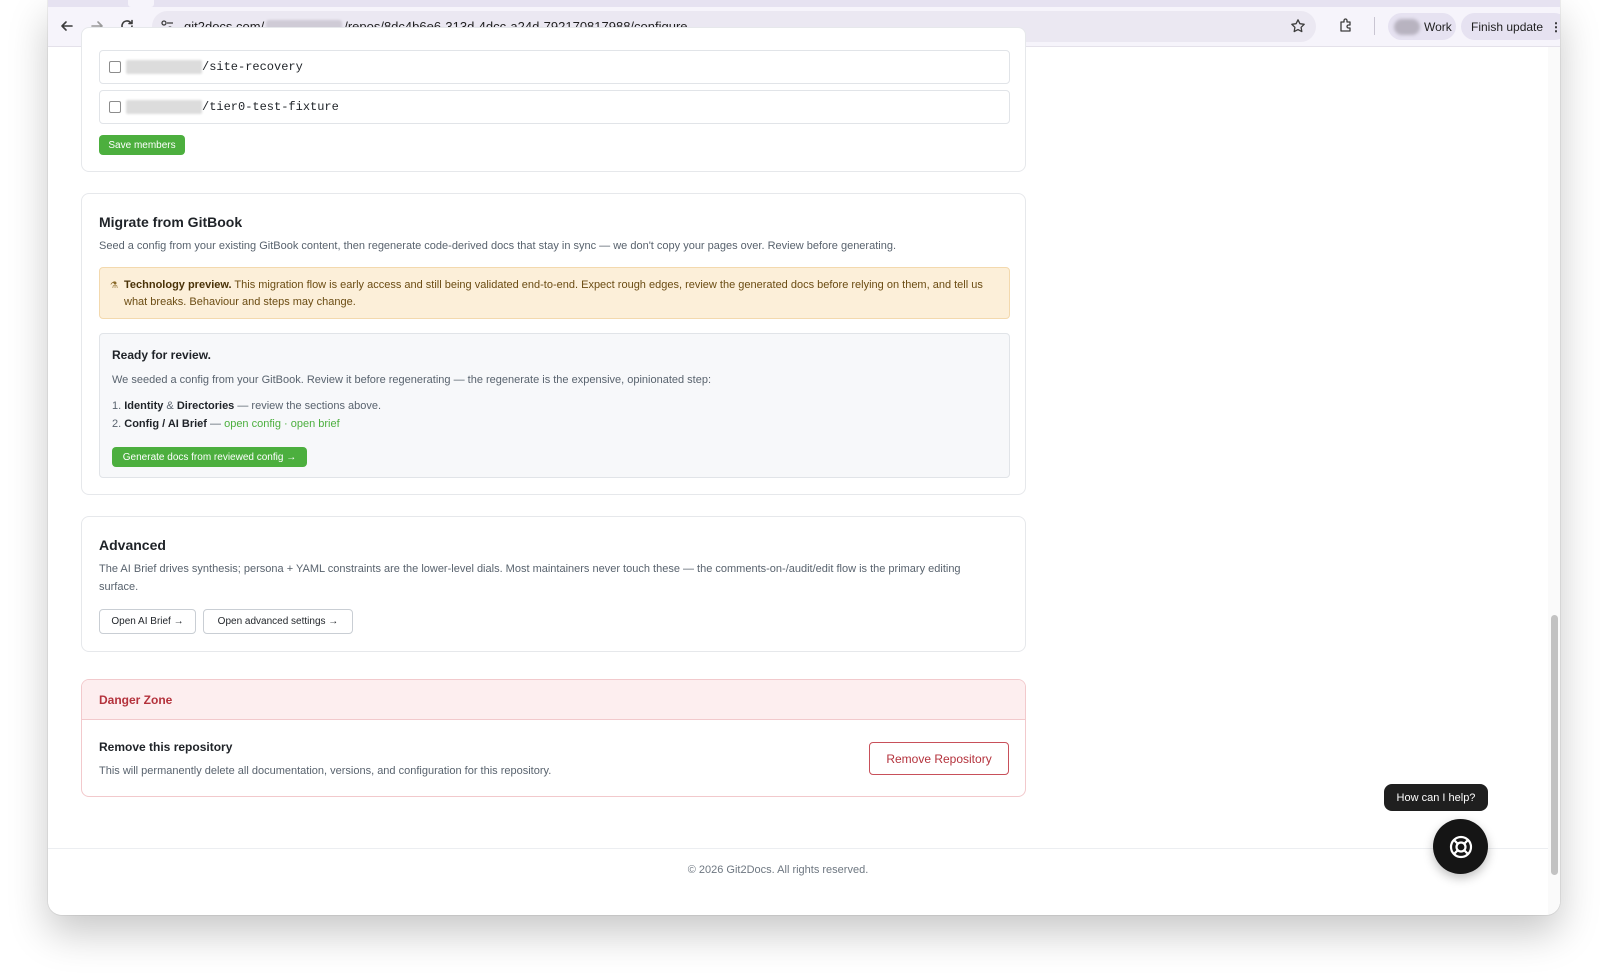 This screenshot has width=1600, height=975. Describe the element at coordinates (804, 3) in the screenshot. I see `tab-strip` at that location.